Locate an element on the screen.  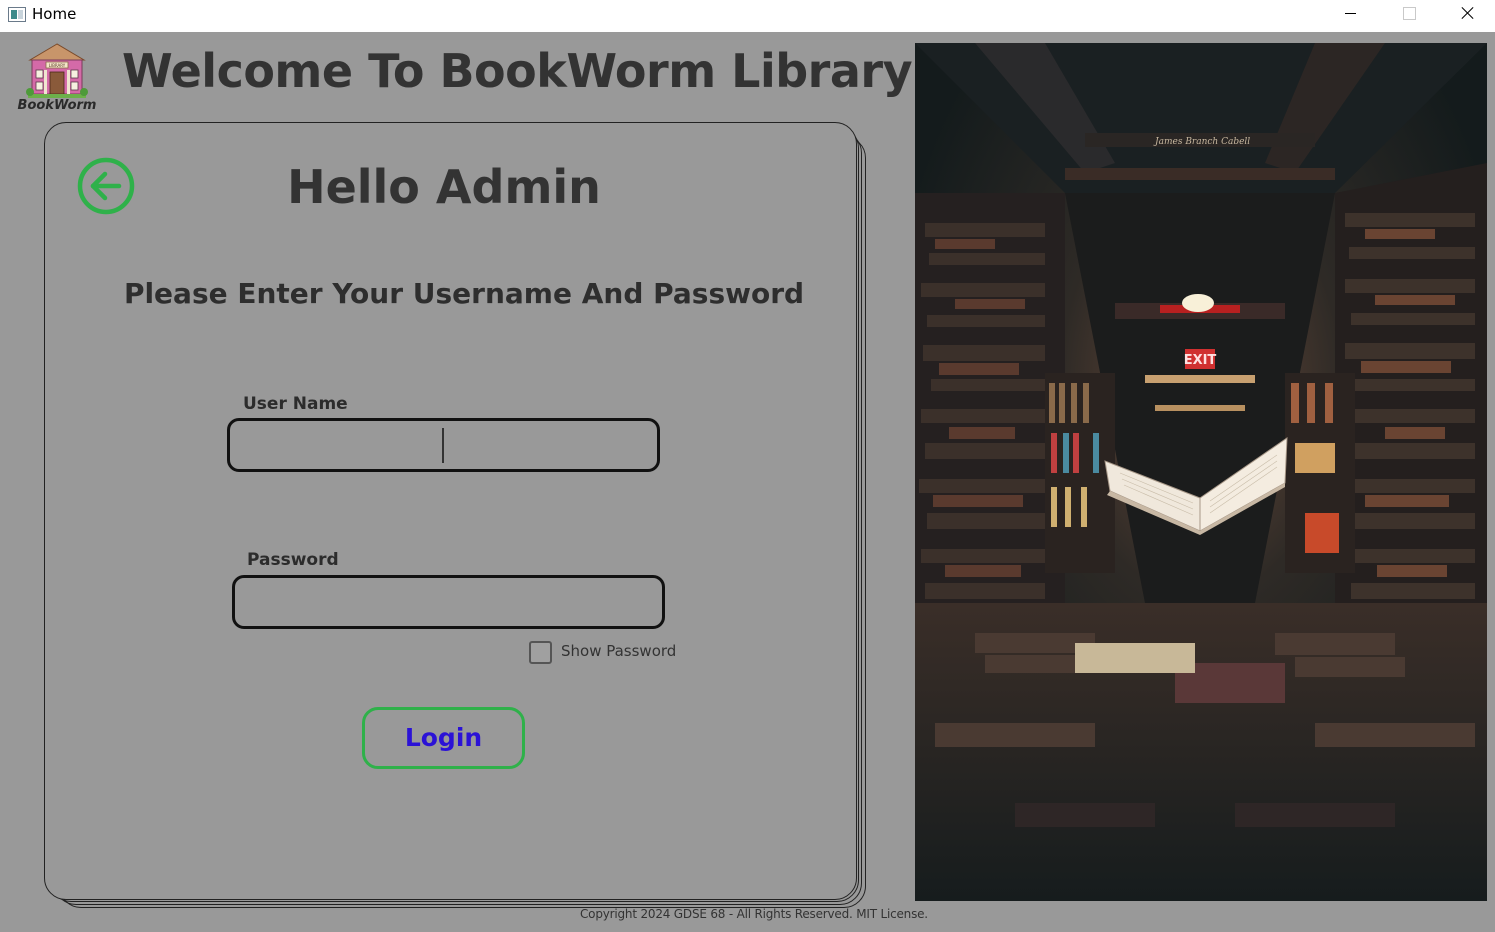
login-button: Login is located at coordinates (443, 738).